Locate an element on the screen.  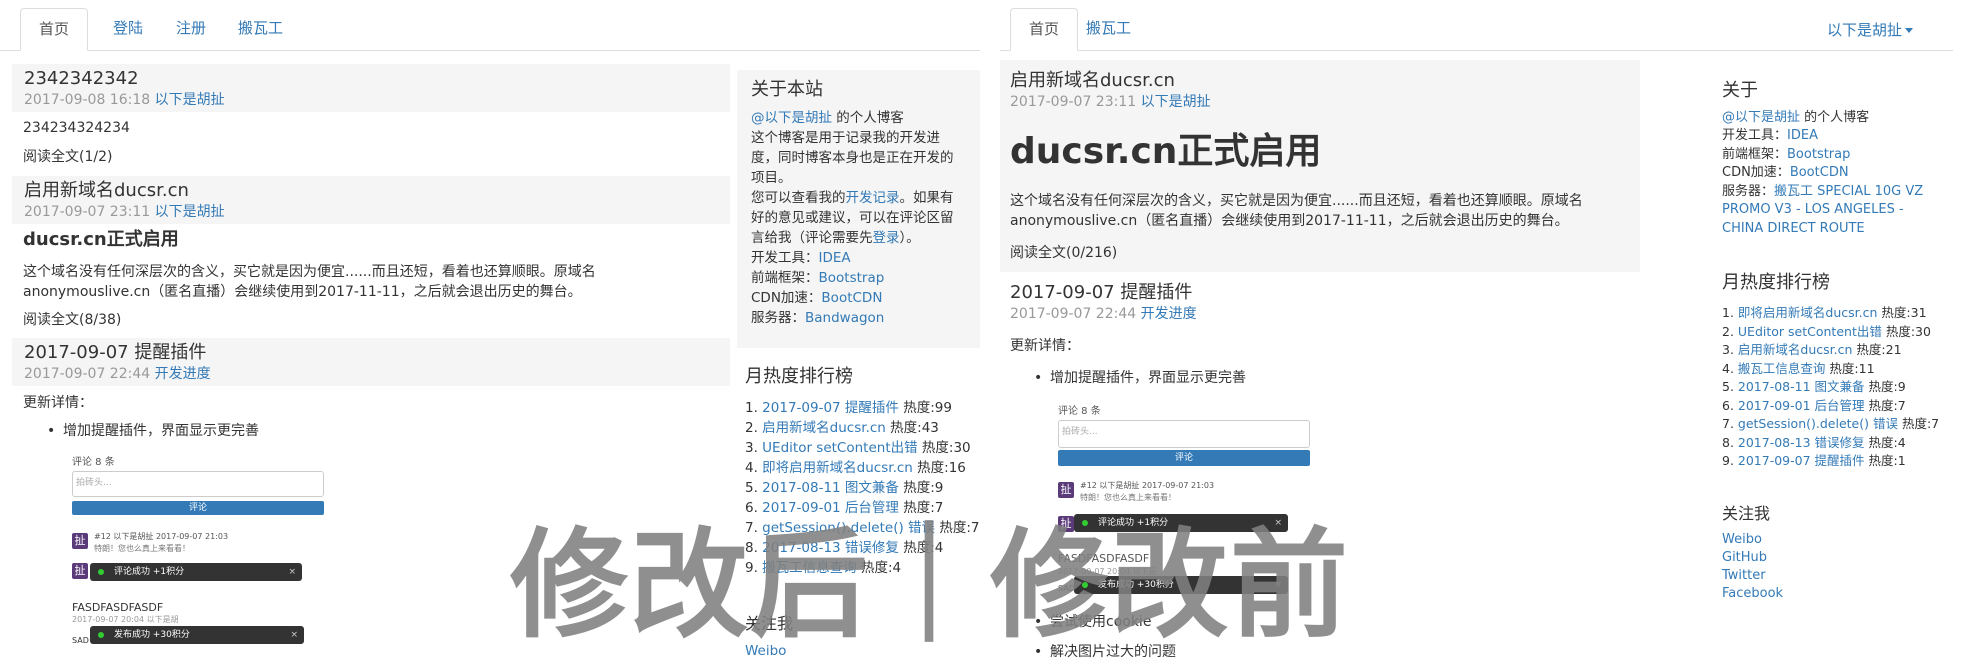
tool-link: Bandwagon is located at coordinates (844, 318).